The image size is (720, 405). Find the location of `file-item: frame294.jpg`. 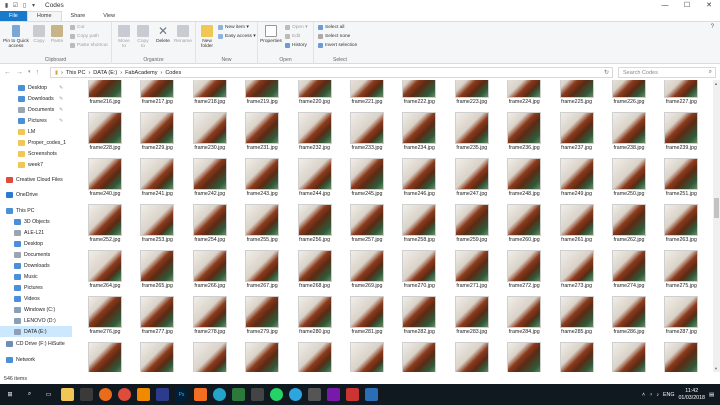

file-item: frame294.jpg is located at coordinates (419, 357).